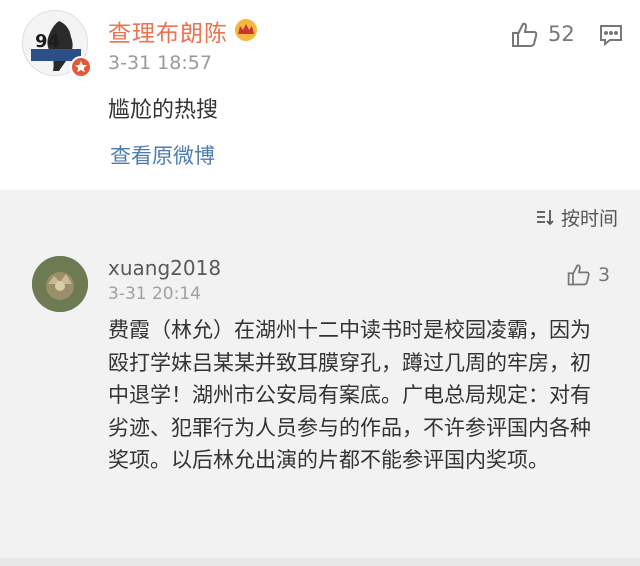  I want to click on svg-text: 94, so click(47, 41).